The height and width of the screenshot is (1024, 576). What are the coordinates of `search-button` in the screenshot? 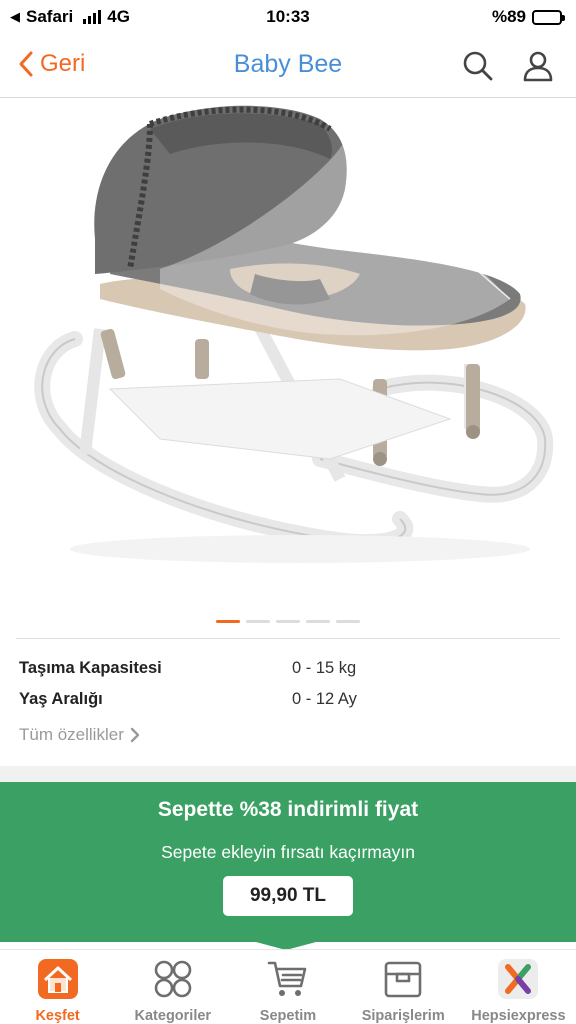 It's located at (478, 66).